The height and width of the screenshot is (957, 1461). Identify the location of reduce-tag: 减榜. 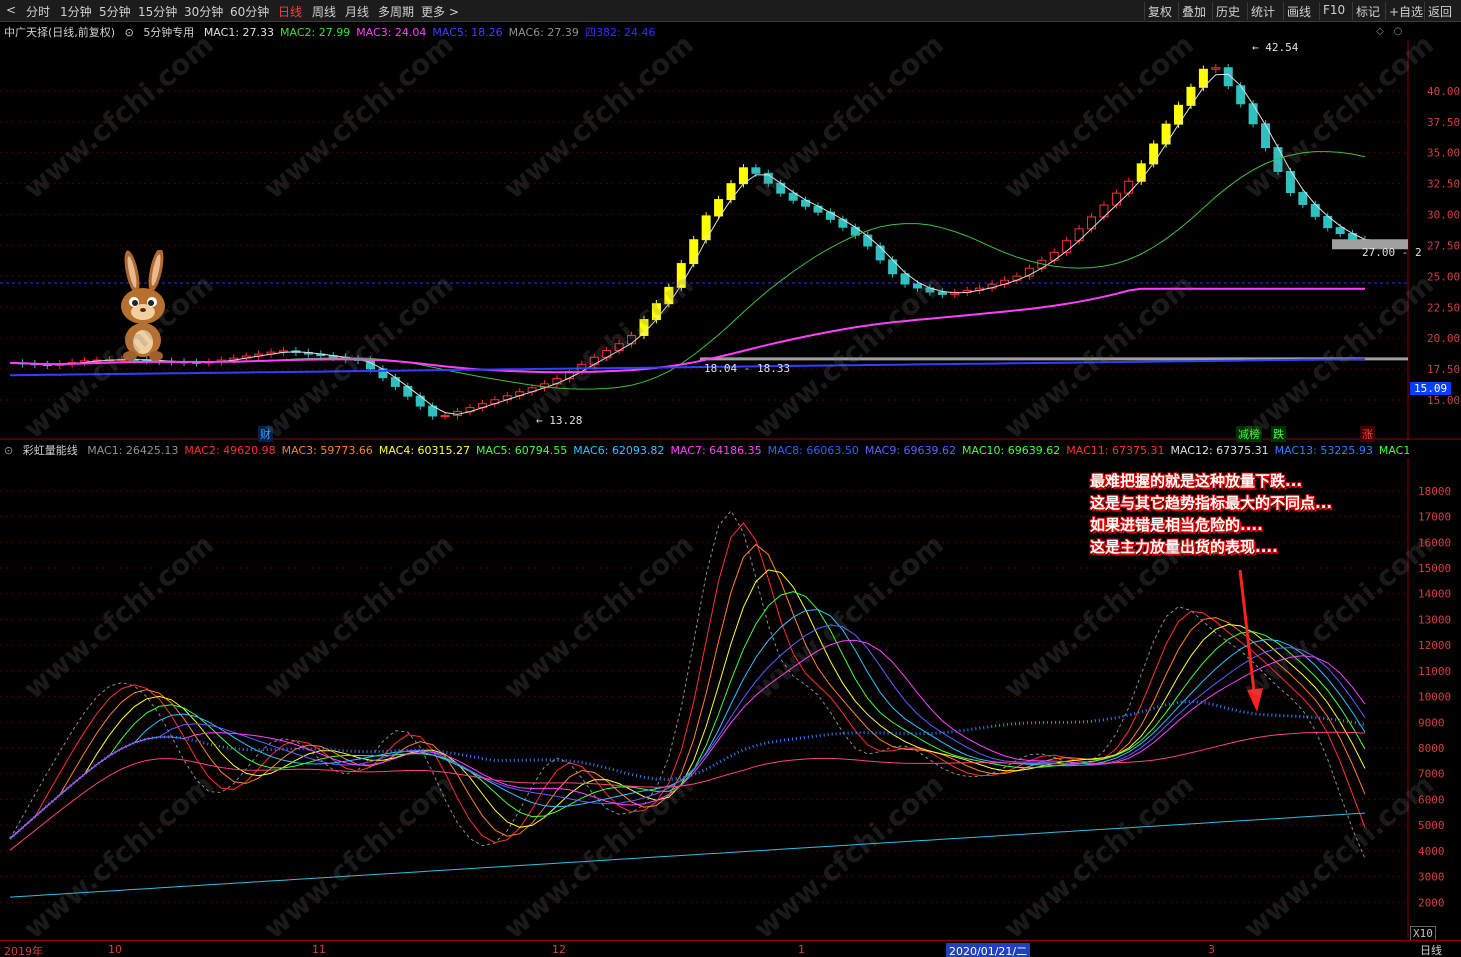
(1249, 434).